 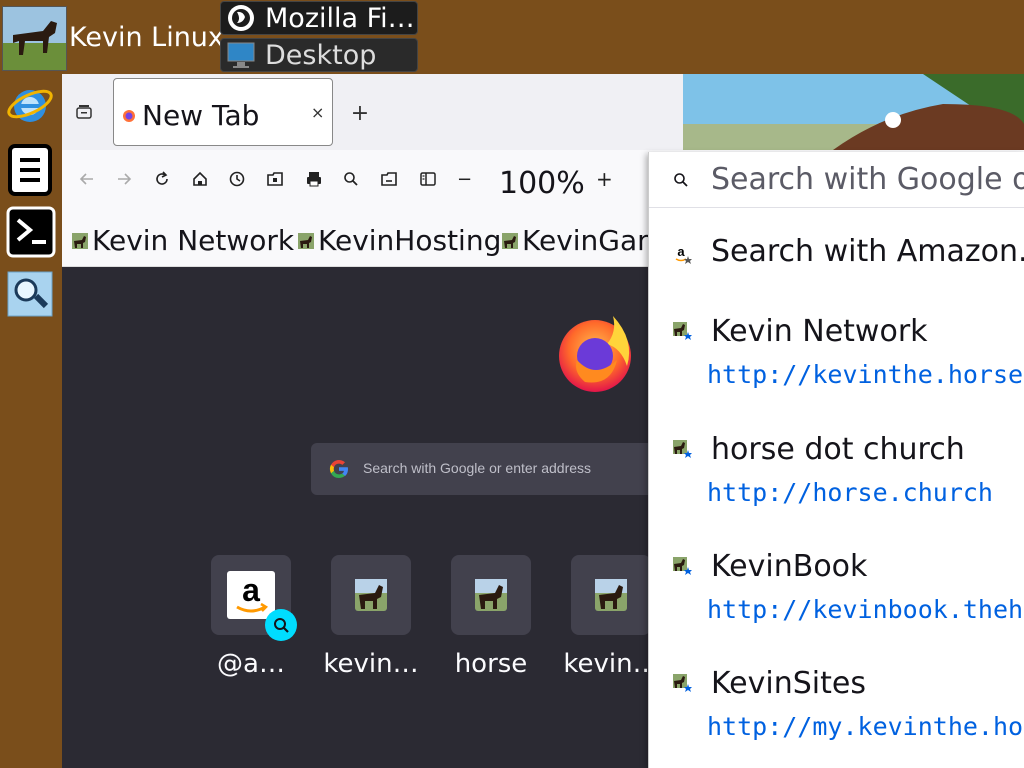 What do you see at coordinates (87, 179) in the screenshot?
I see `back-arrow-icon` at bounding box center [87, 179].